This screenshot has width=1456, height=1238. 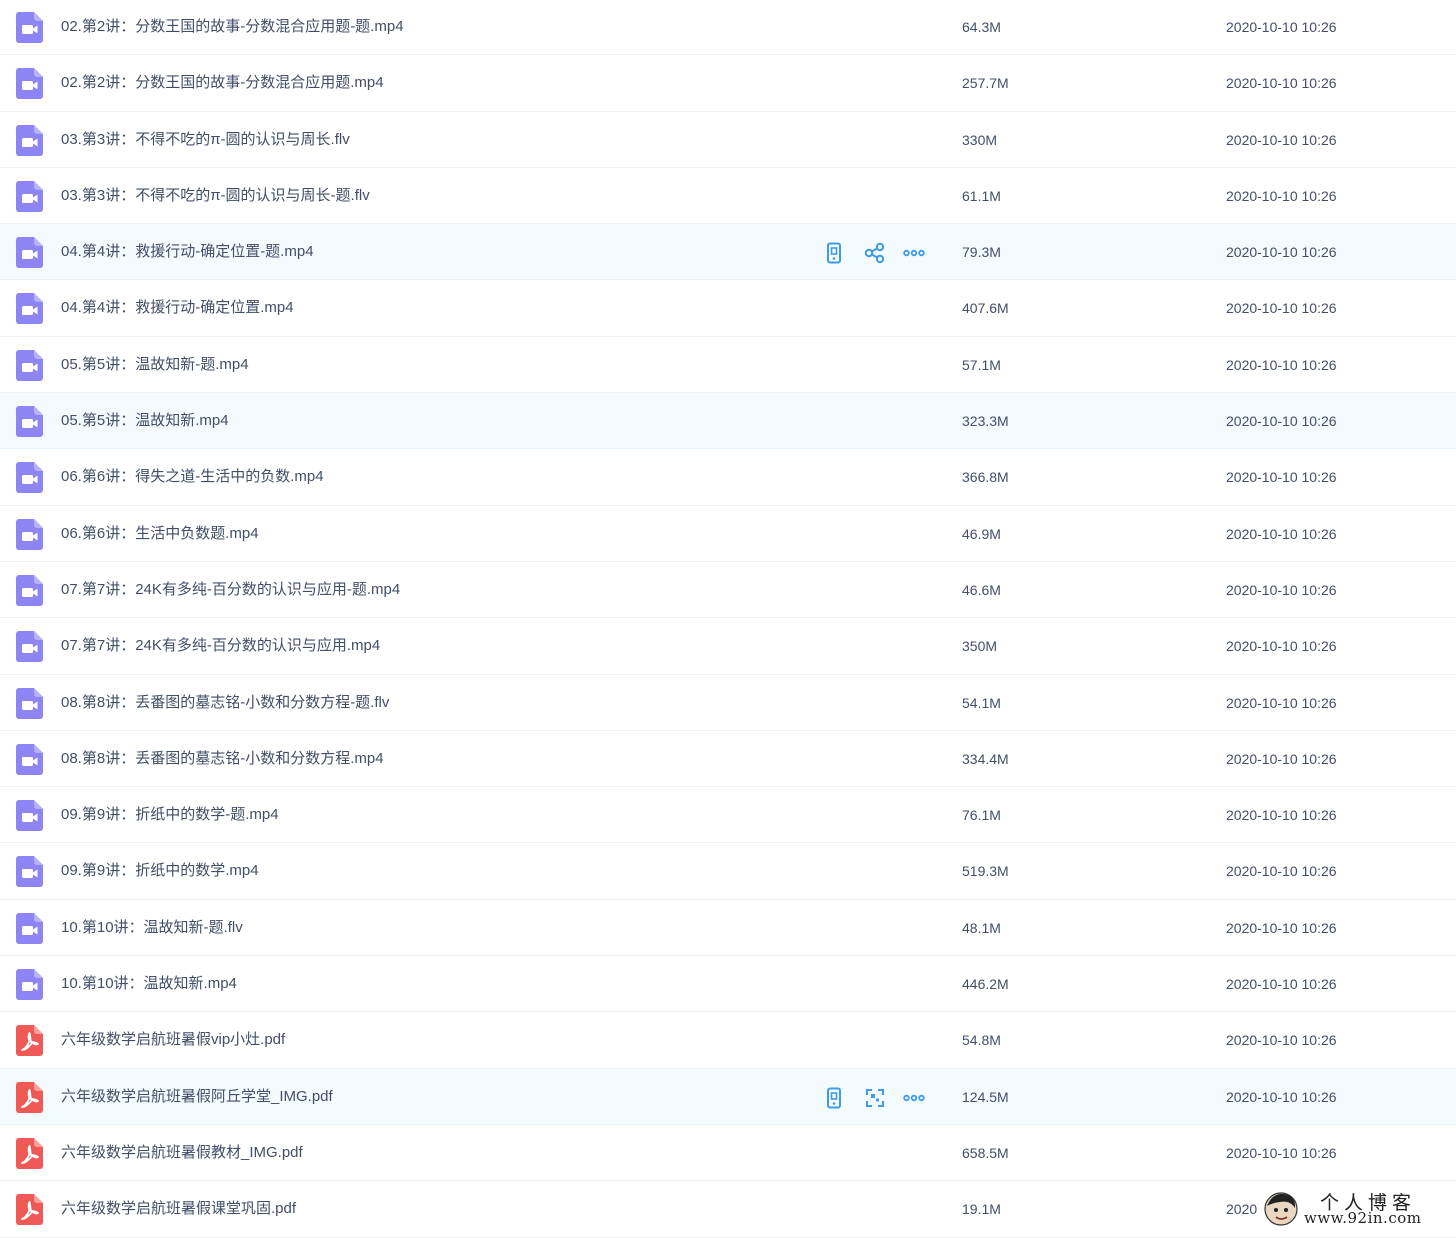 I want to click on file-size: 446.2M, so click(x=985, y=984).